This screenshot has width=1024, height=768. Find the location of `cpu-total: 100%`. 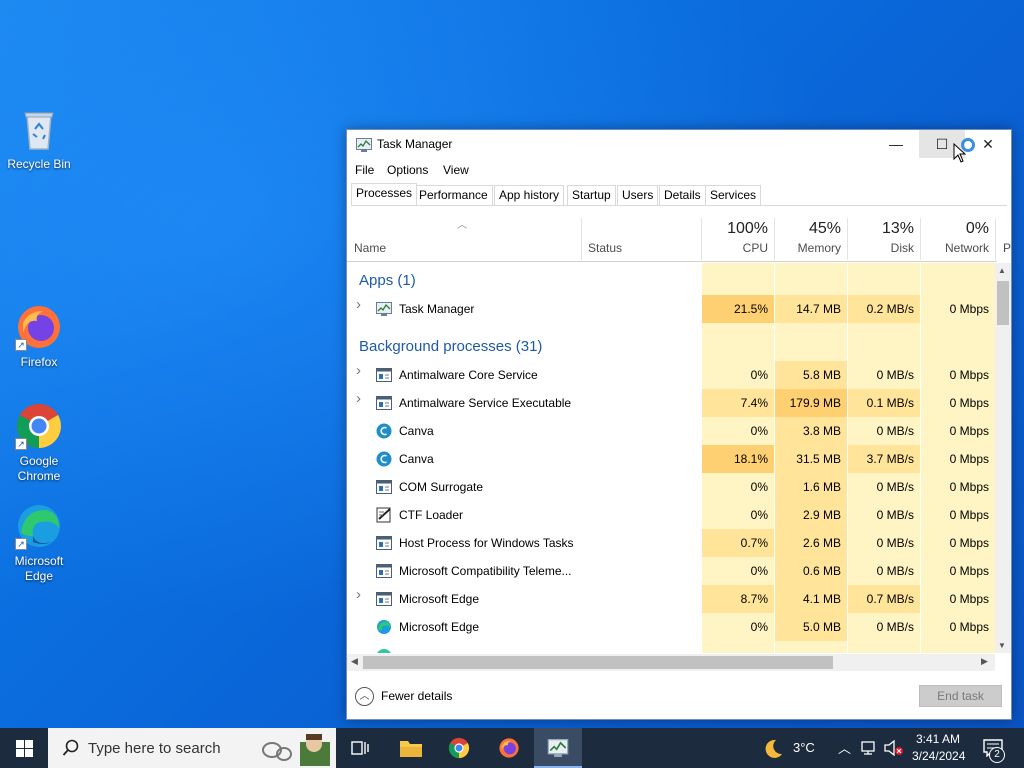

cpu-total: 100% is located at coordinates (747, 228).